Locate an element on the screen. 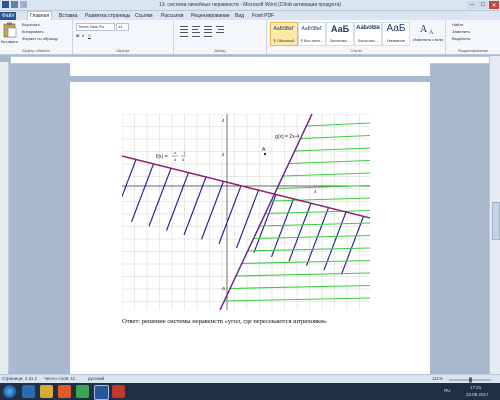  tray-time: 17:21 is located at coordinates (475, 387).